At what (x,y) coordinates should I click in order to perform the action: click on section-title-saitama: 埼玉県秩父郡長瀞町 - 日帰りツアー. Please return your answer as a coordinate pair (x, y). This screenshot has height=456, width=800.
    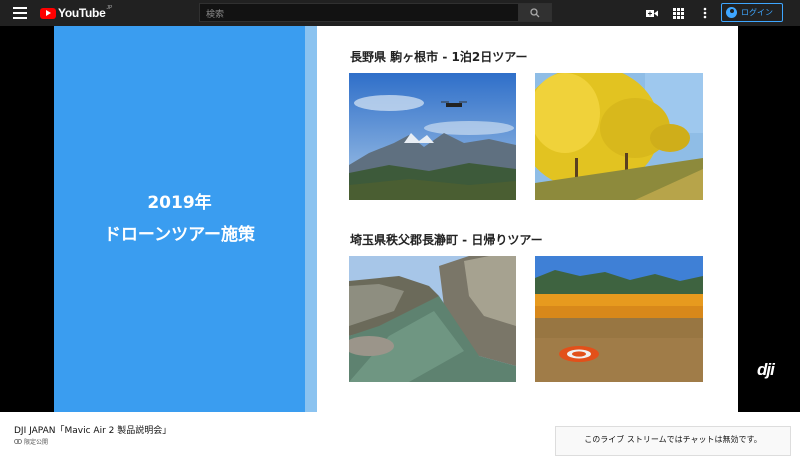
    Looking at the image, I should click on (446, 240).